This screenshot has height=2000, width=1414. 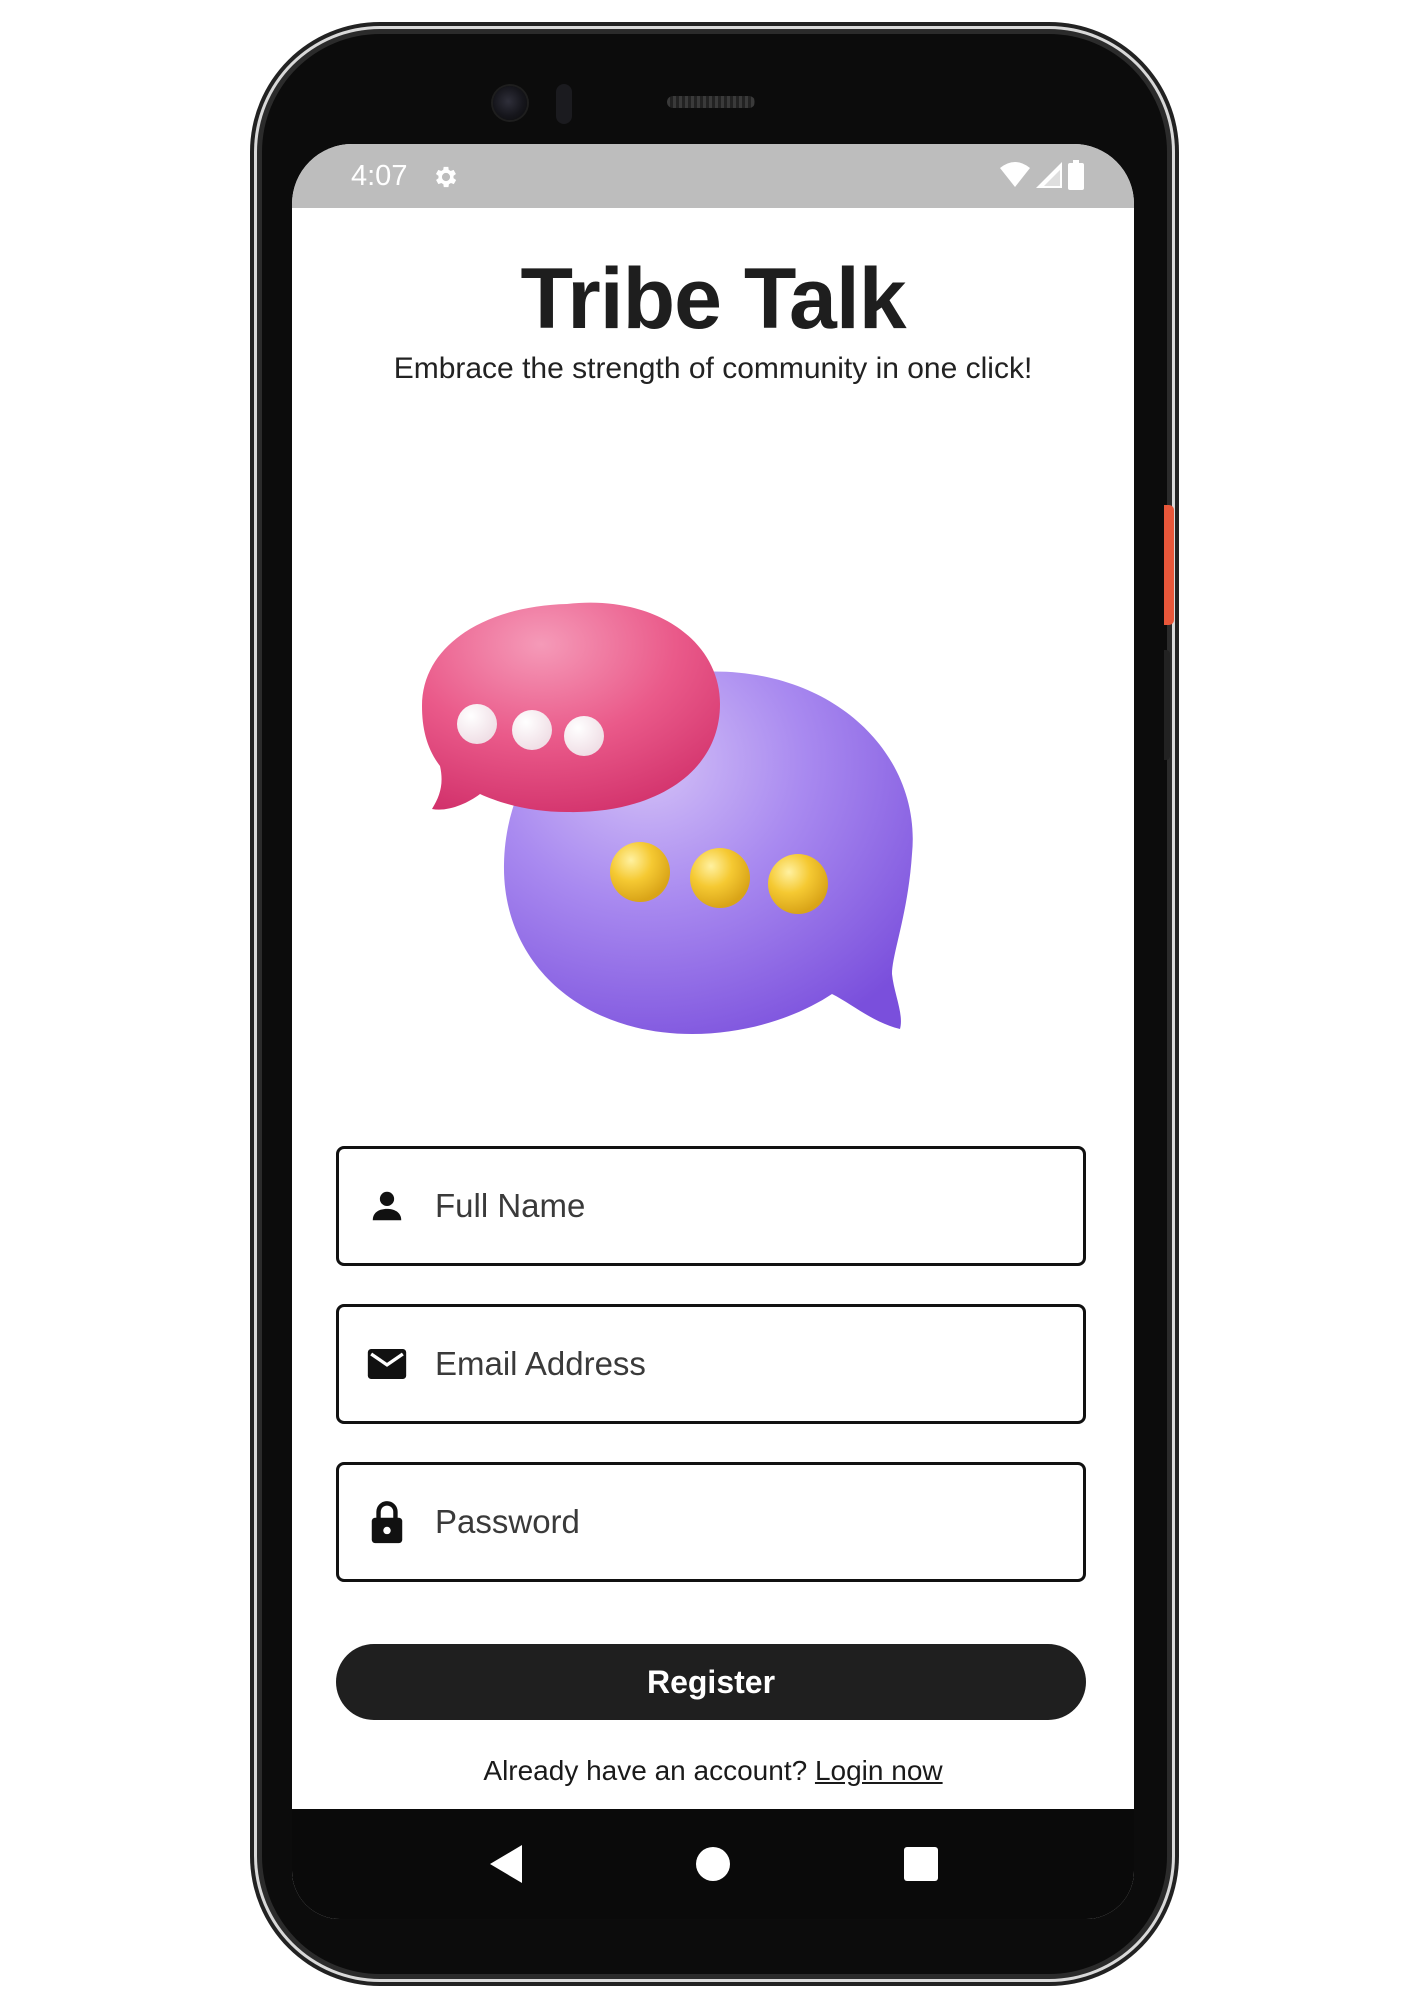 I want to click on login-prompt-text: Already have an account?, so click(x=645, y=1770).